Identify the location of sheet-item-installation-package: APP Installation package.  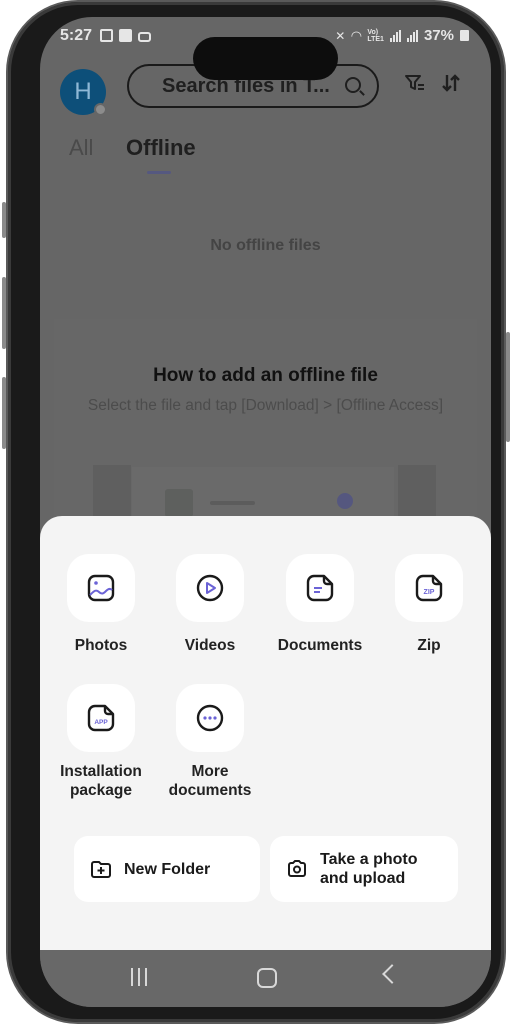
(101, 742).